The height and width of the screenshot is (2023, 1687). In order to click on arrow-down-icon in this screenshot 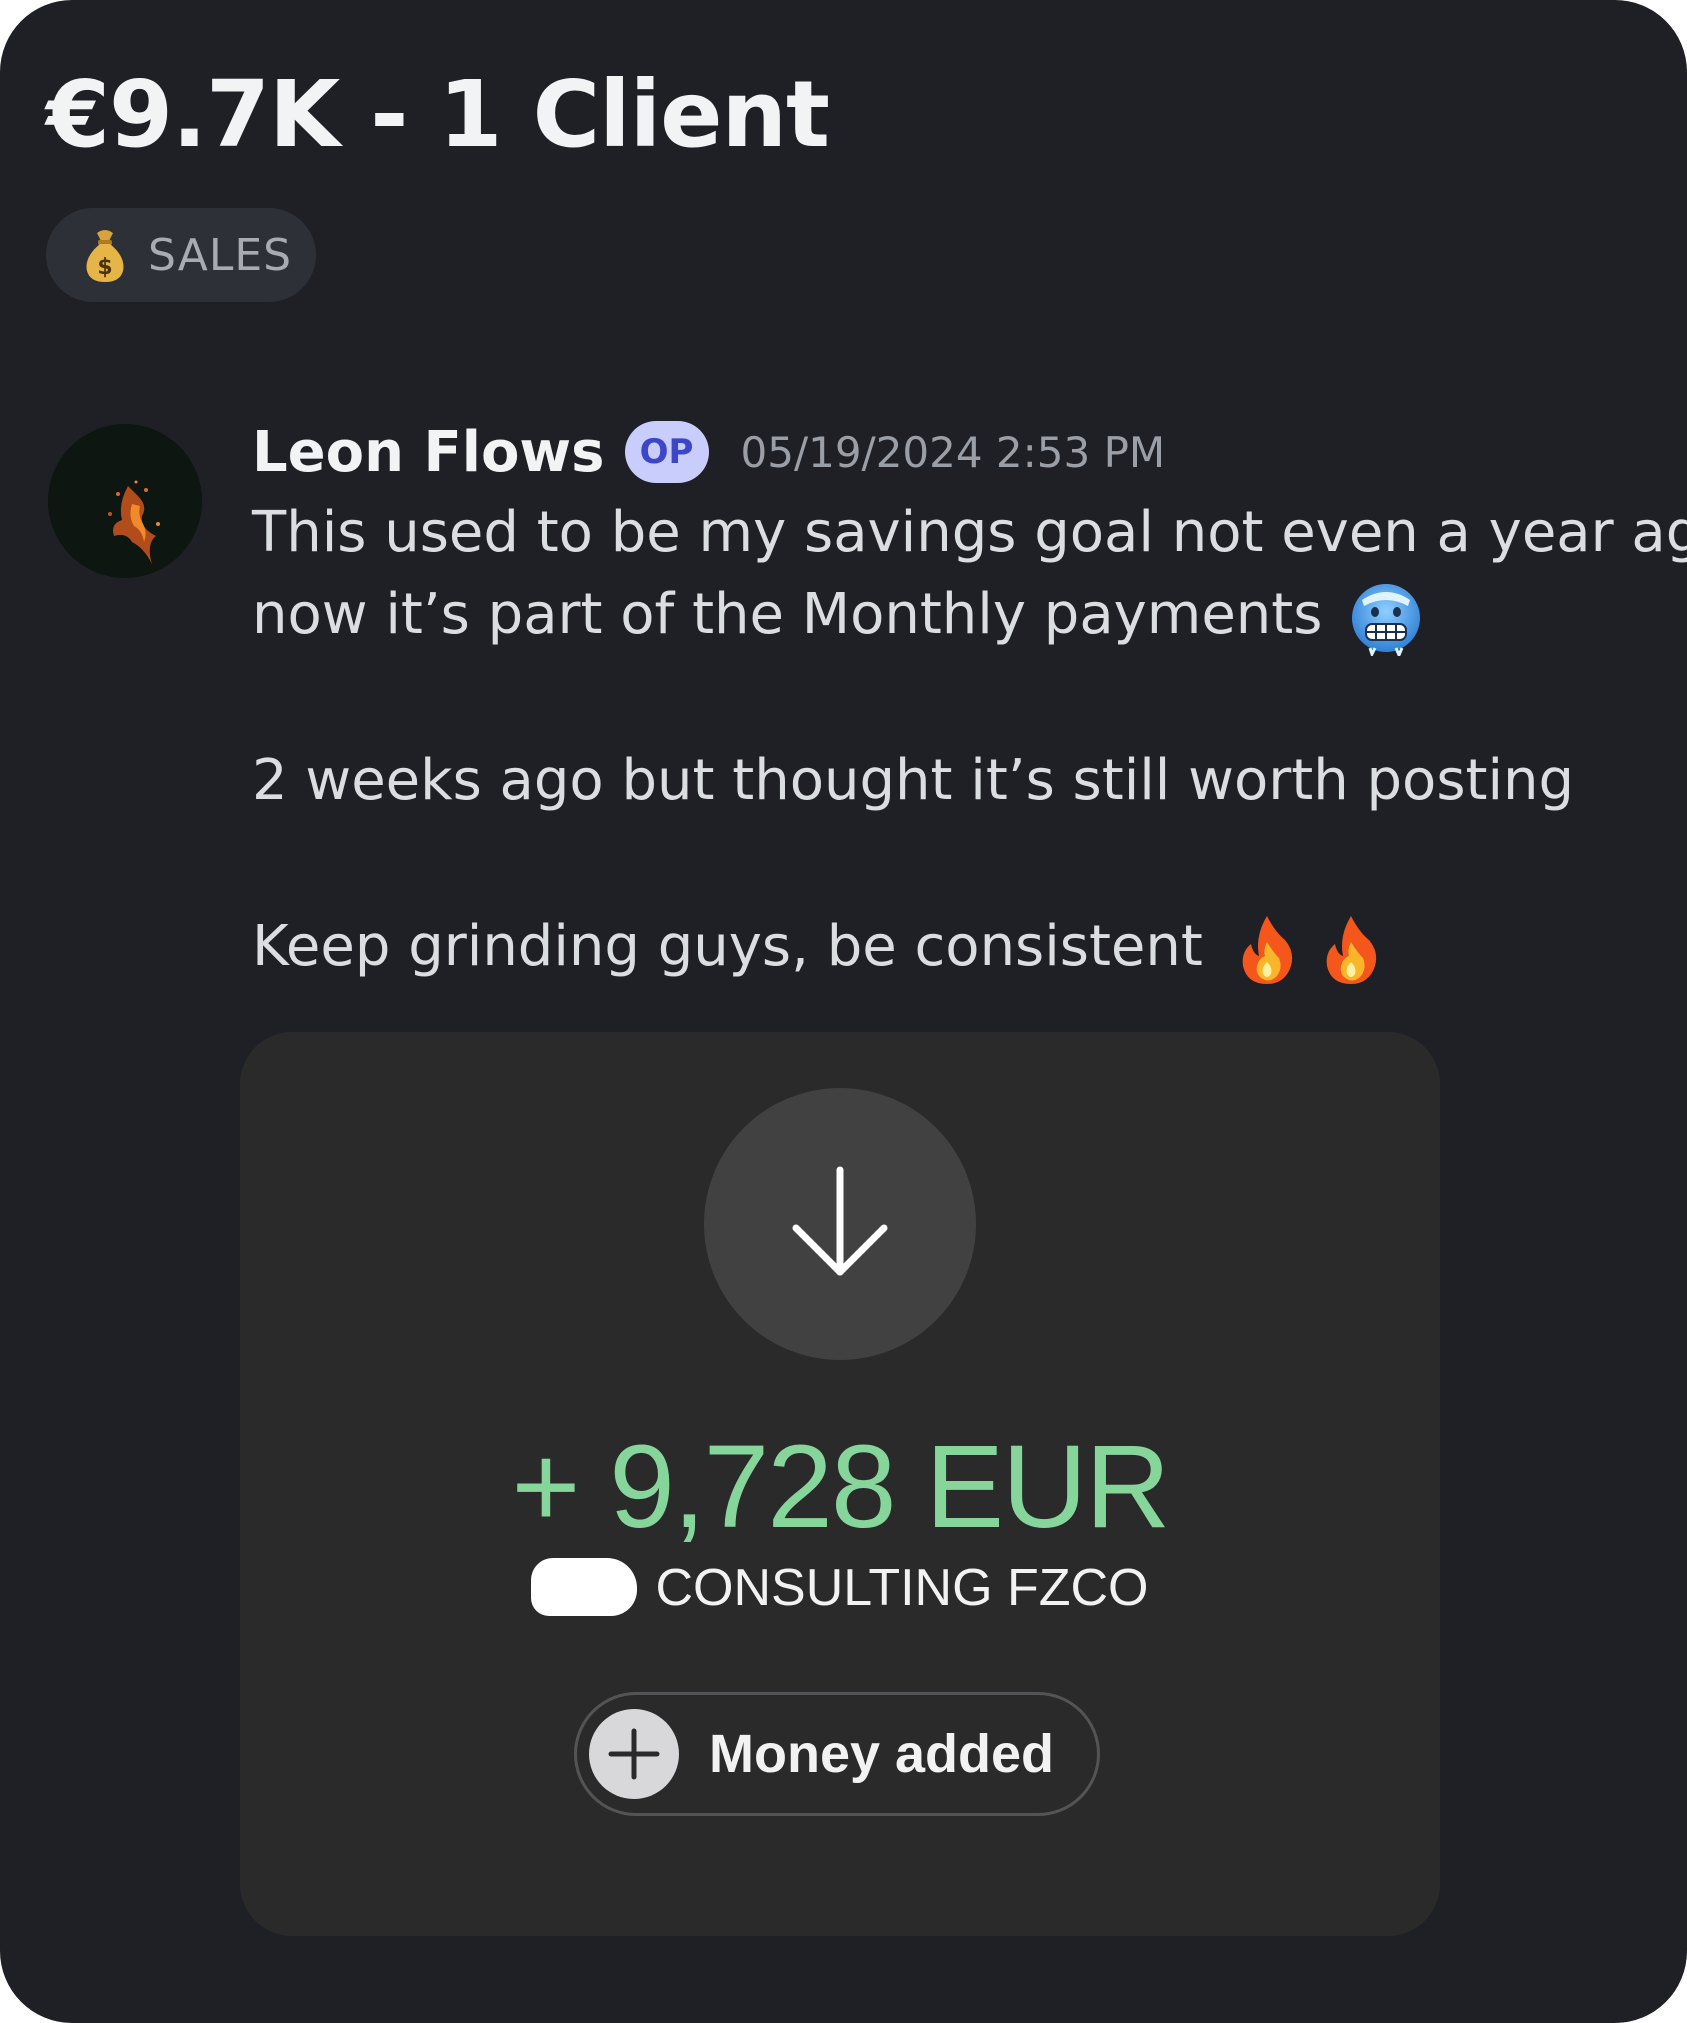, I will do `click(840, 1224)`.